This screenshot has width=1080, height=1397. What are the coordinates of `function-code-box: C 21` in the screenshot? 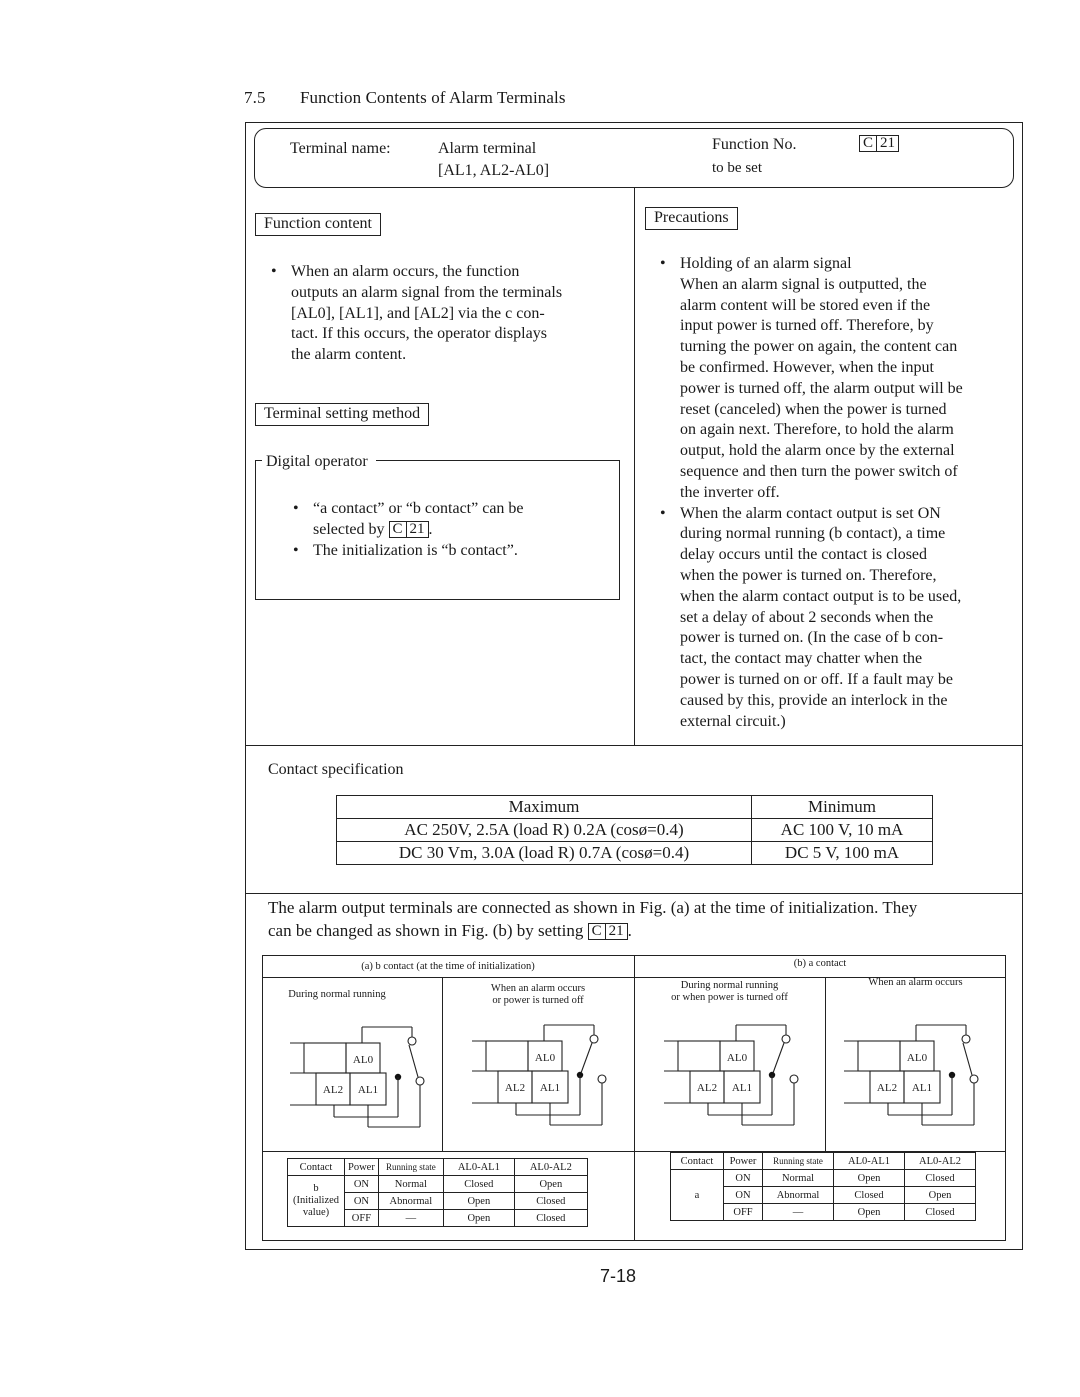 It's located at (879, 144).